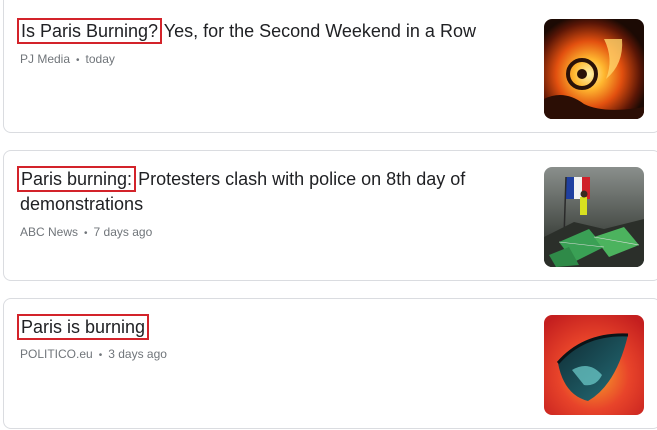 This screenshot has height=430, width=657. Describe the element at coordinates (594, 69) in the screenshot. I see `burning-car-thumbnail` at that location.